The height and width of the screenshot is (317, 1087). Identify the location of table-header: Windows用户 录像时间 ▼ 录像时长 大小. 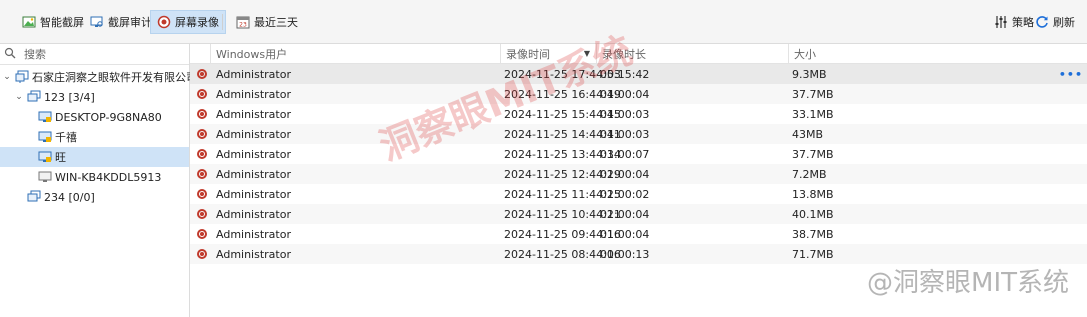
(638, 54).